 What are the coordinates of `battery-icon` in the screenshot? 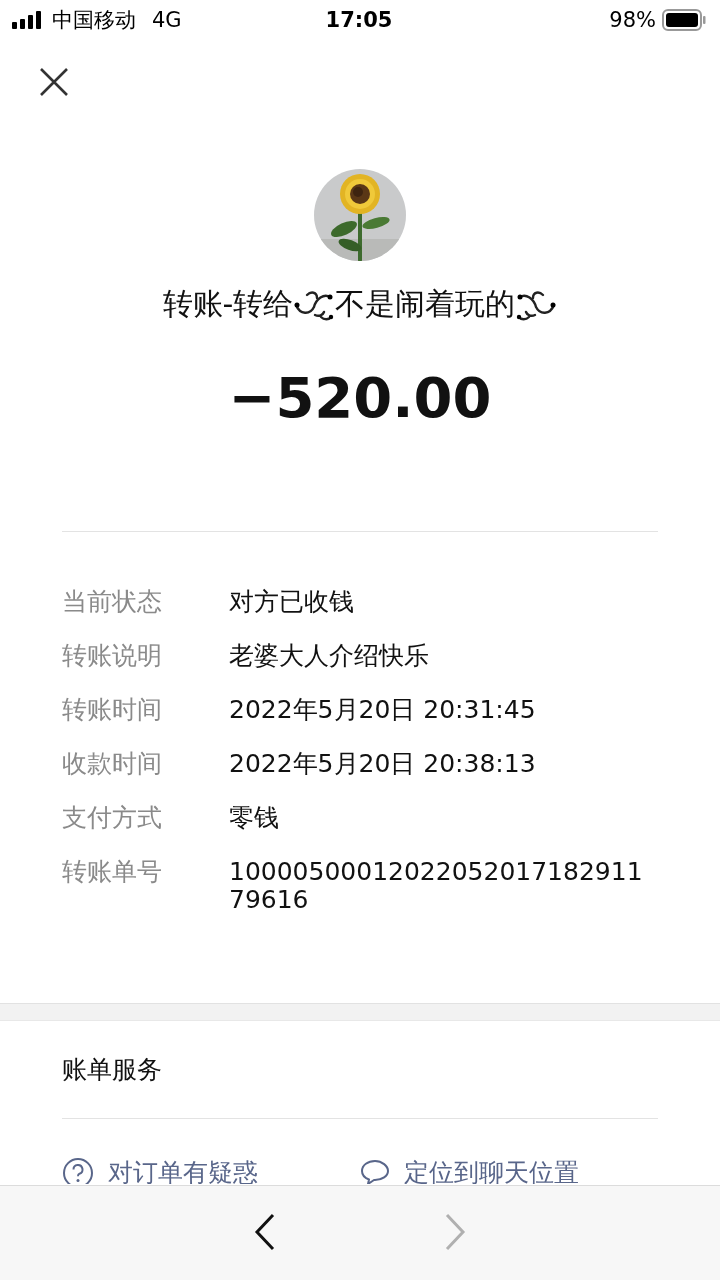 It's located at (684, 20).